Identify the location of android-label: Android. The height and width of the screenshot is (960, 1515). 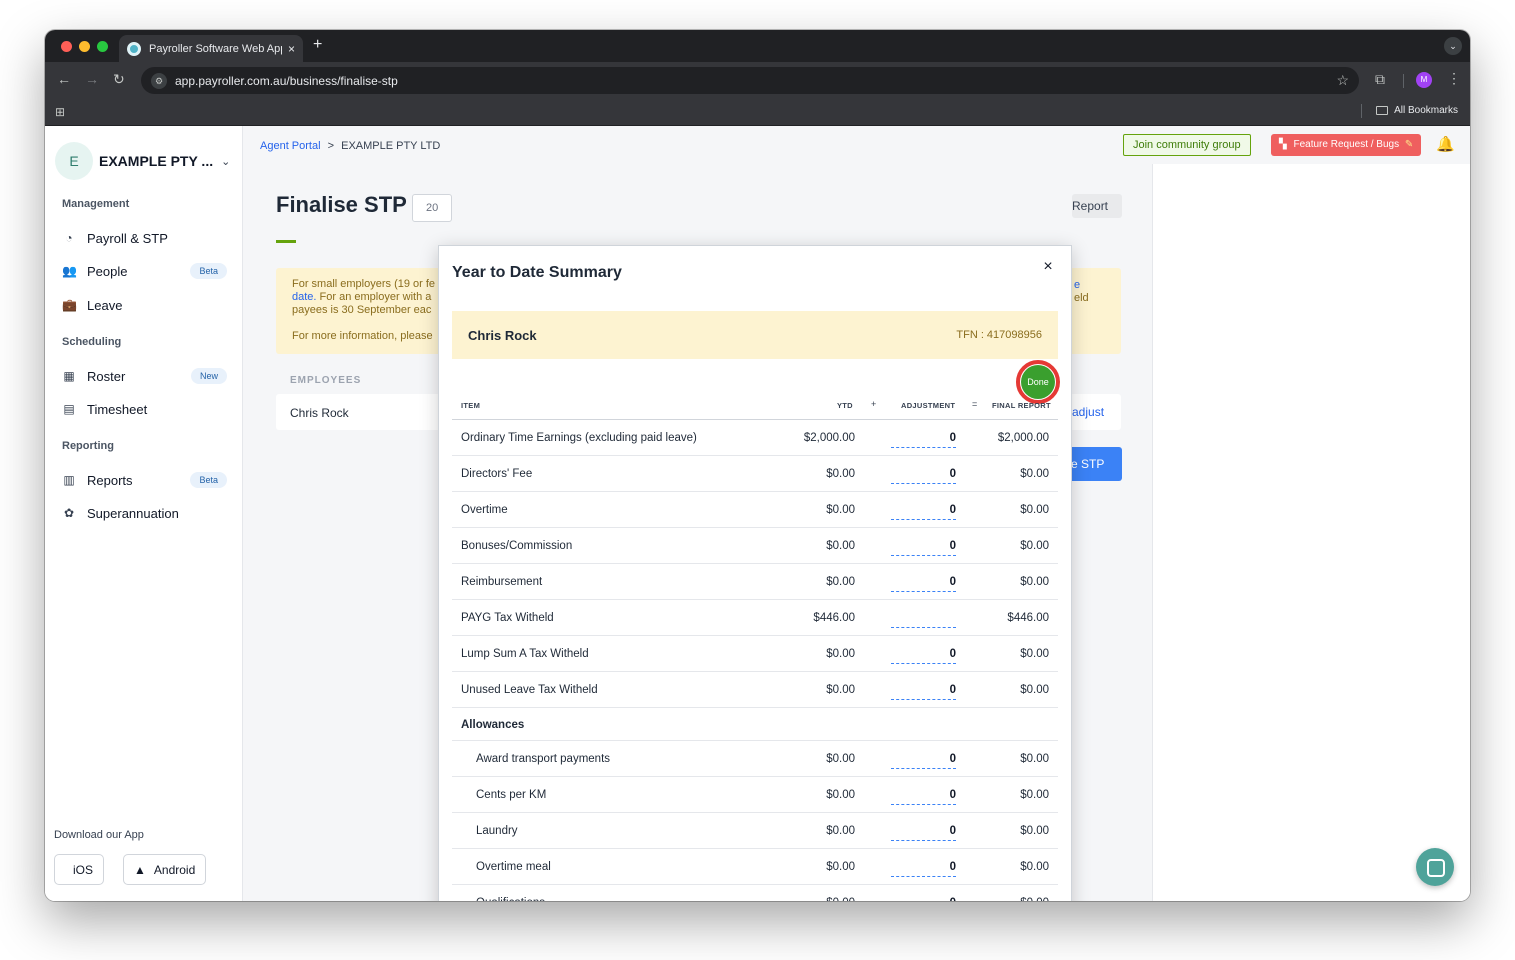
(174, 869).